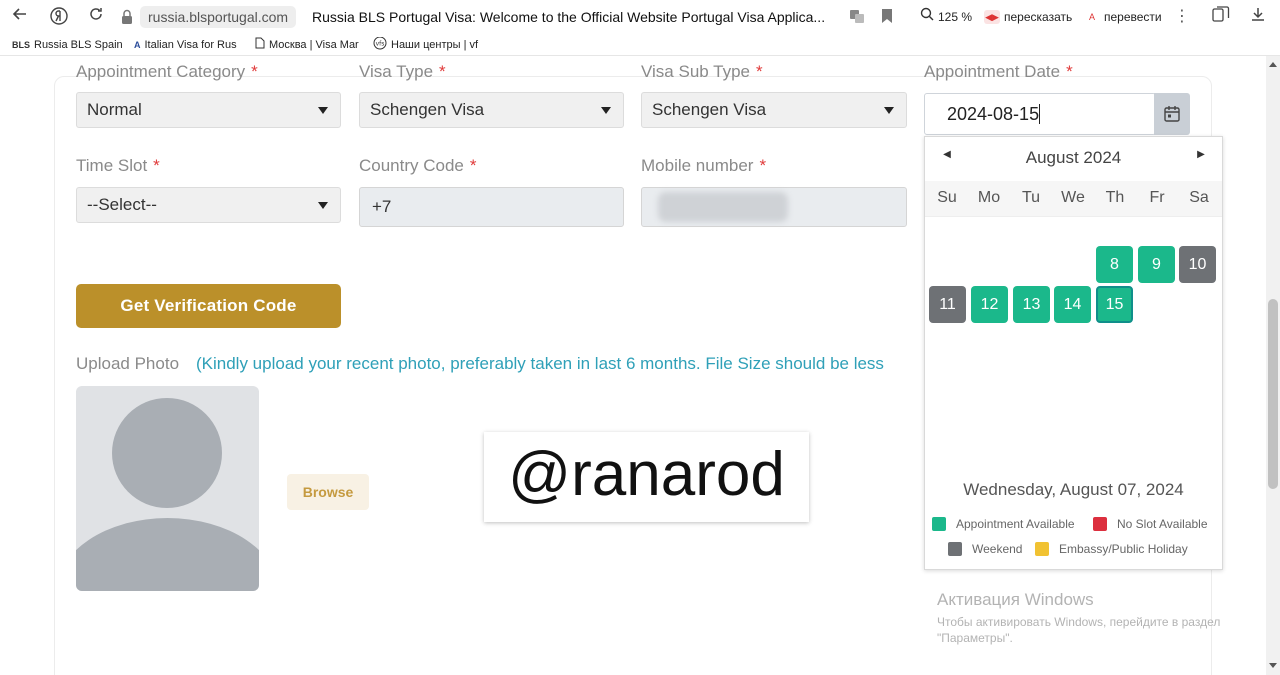  Describe the element at coordinates (114, 109) in the screenshot. I see `appointment-category-value: Normal` at that location.